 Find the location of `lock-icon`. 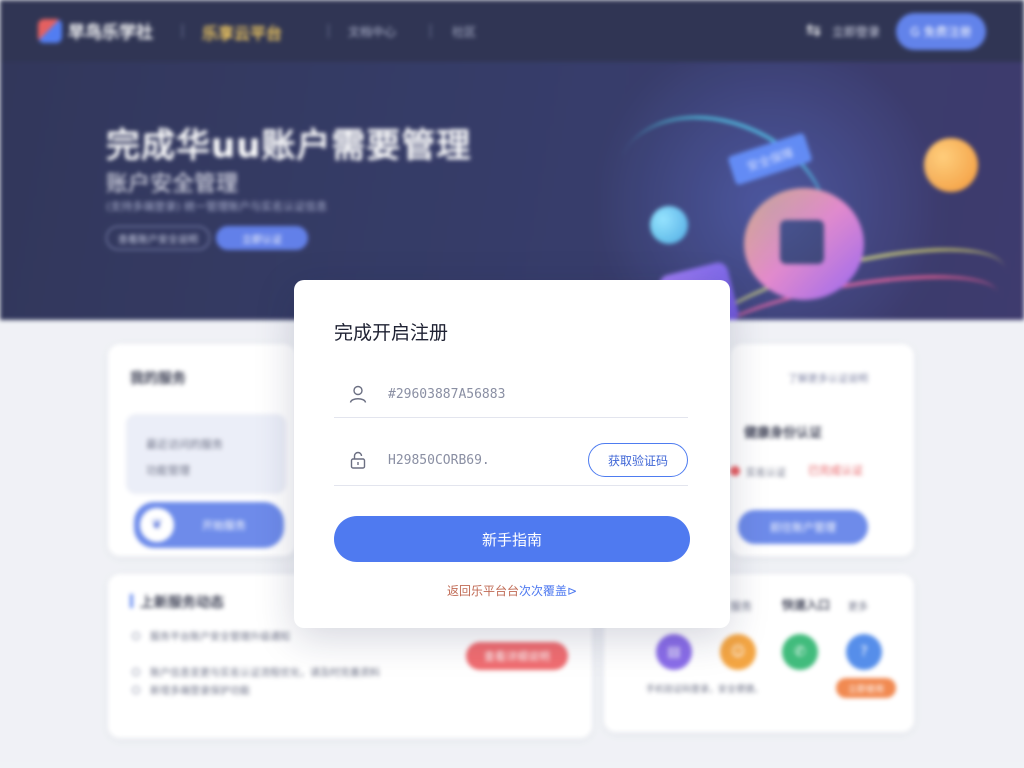

lock-icon is located at coordinates (358, 460).